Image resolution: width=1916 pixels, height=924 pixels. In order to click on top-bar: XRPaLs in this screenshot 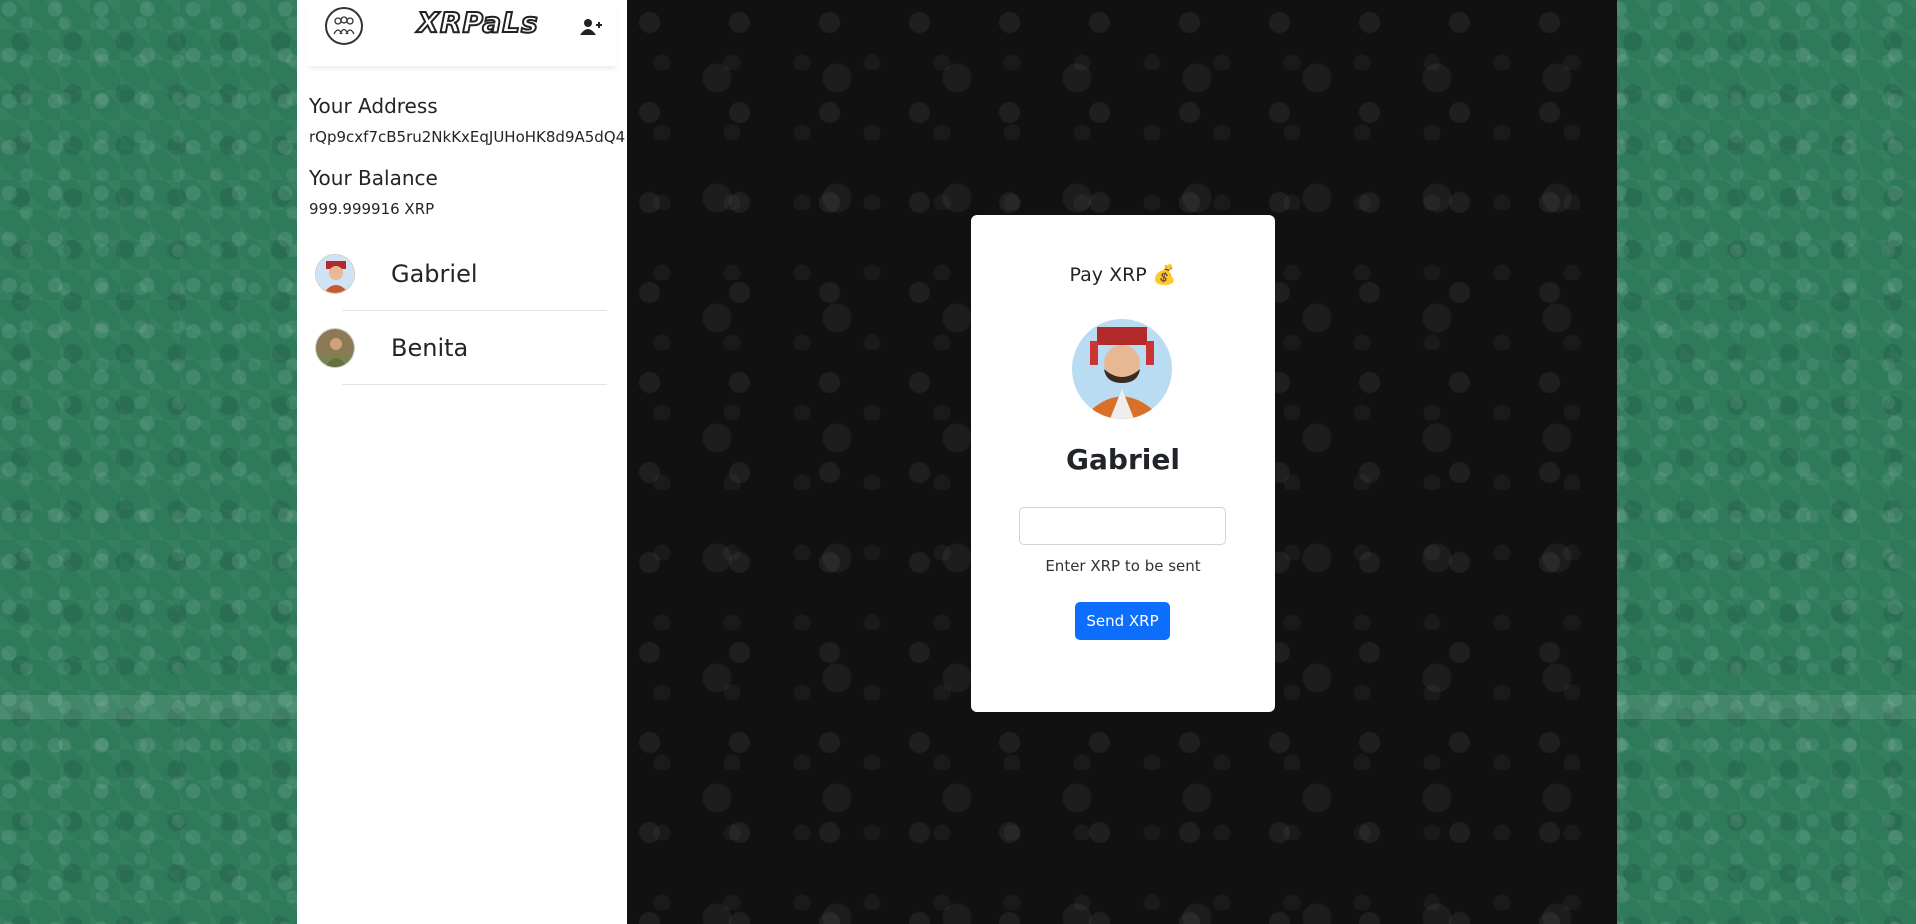, I will do `click(462, 33)`.